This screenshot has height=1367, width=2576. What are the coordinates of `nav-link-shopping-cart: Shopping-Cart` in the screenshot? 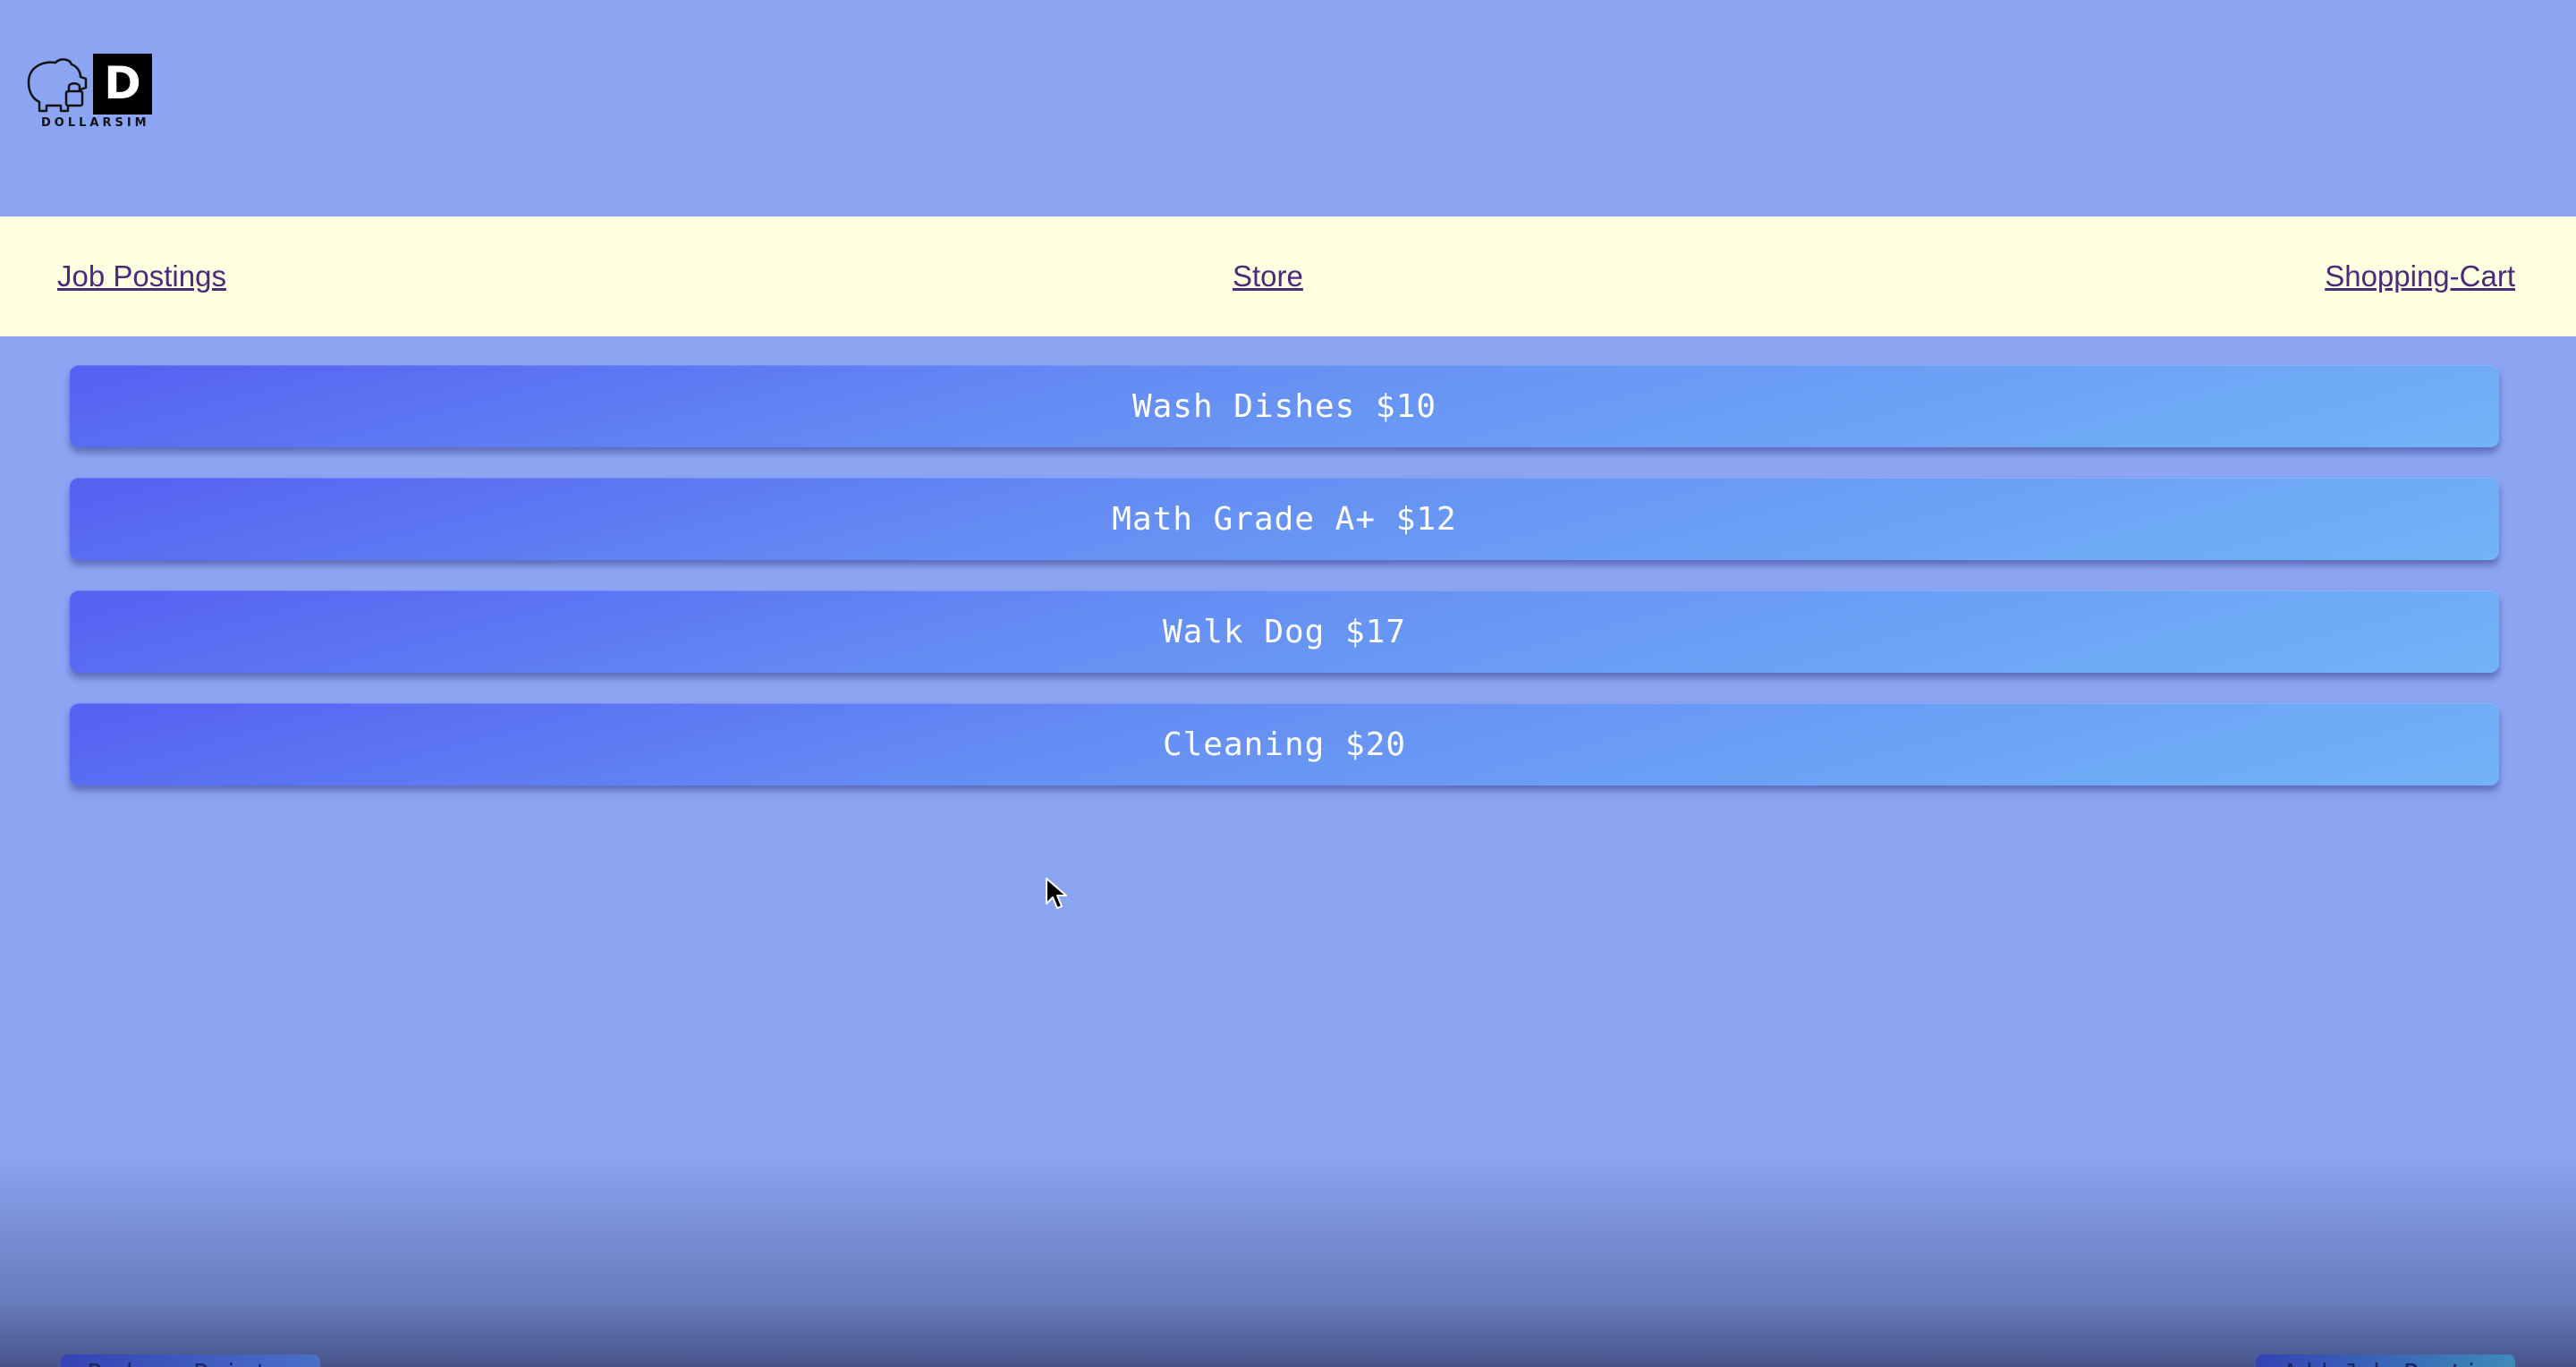 It's located at (2420, 276).